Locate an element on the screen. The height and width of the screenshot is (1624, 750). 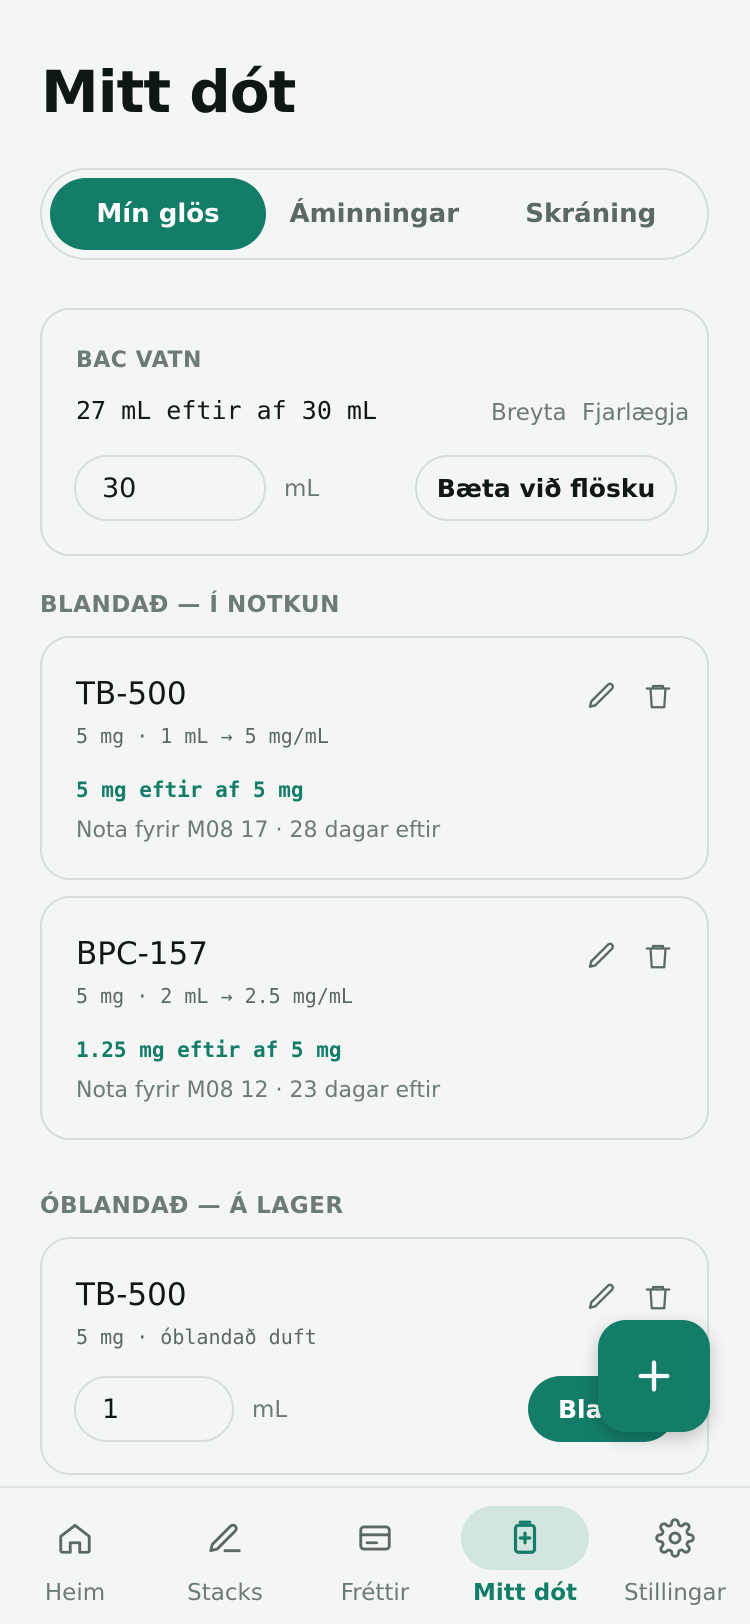
vial-use-by-note: Nota fyrir M08 12 · 23 dagar eftir is located at coordinates (258, 1090).